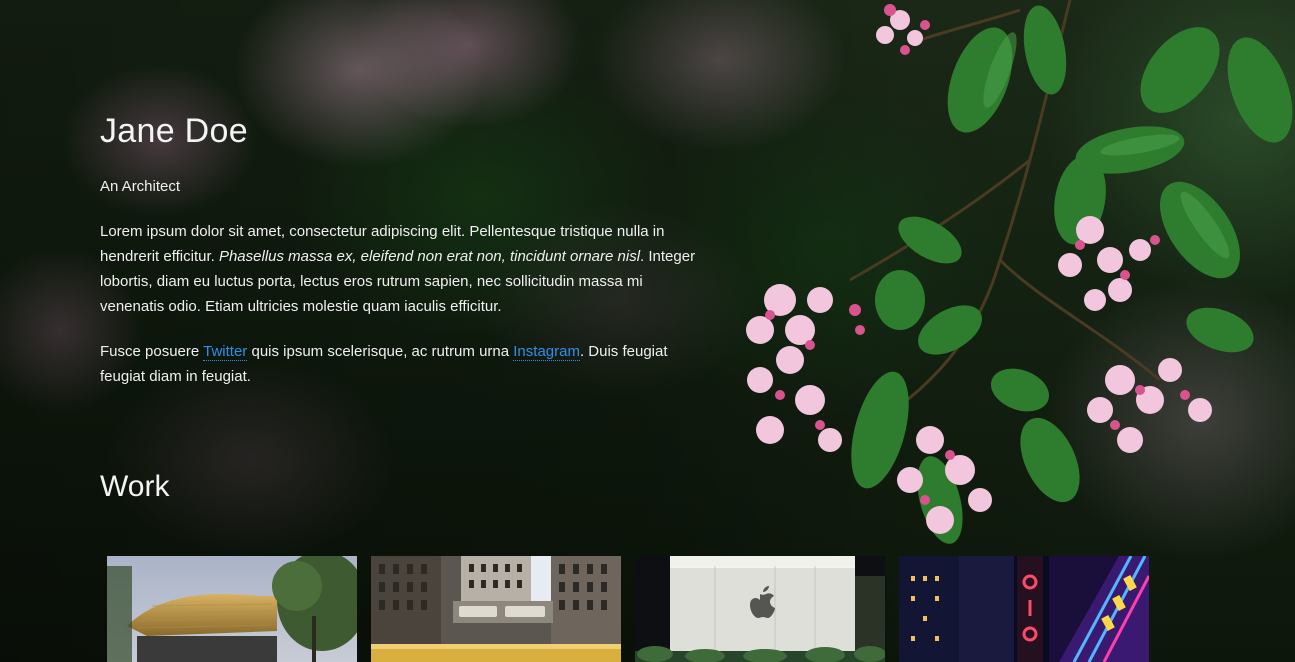  What do you see at coordinates (152, 351) in the screenshot?
I see `bio-text: Fusce posuere` at bounding box center [152, 351].